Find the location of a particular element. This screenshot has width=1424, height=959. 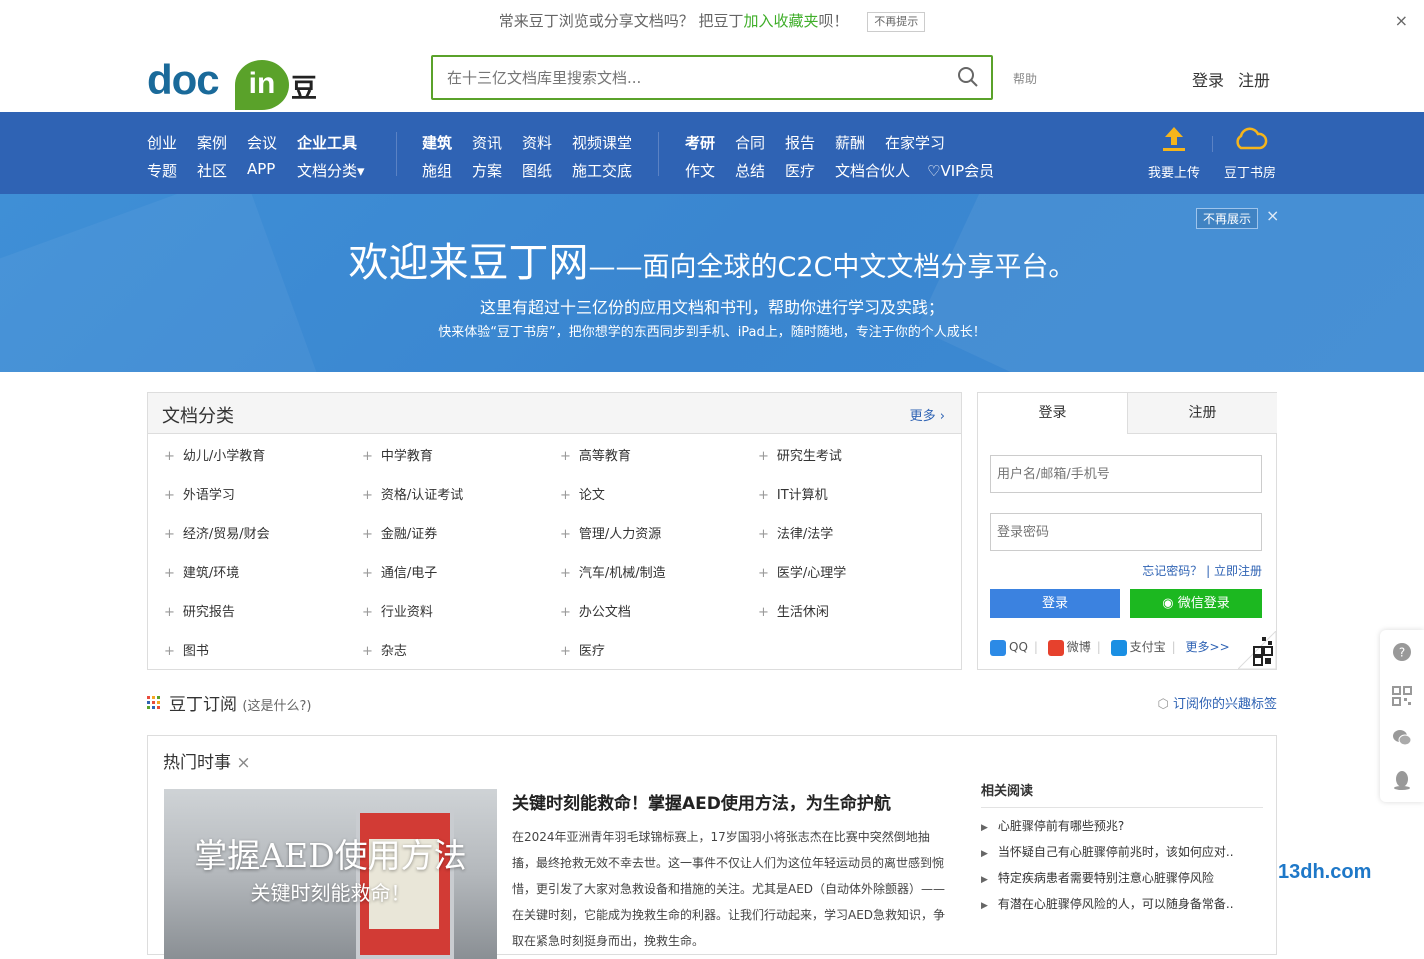

nav-item: 考研 is located at coordinates (700, 142).